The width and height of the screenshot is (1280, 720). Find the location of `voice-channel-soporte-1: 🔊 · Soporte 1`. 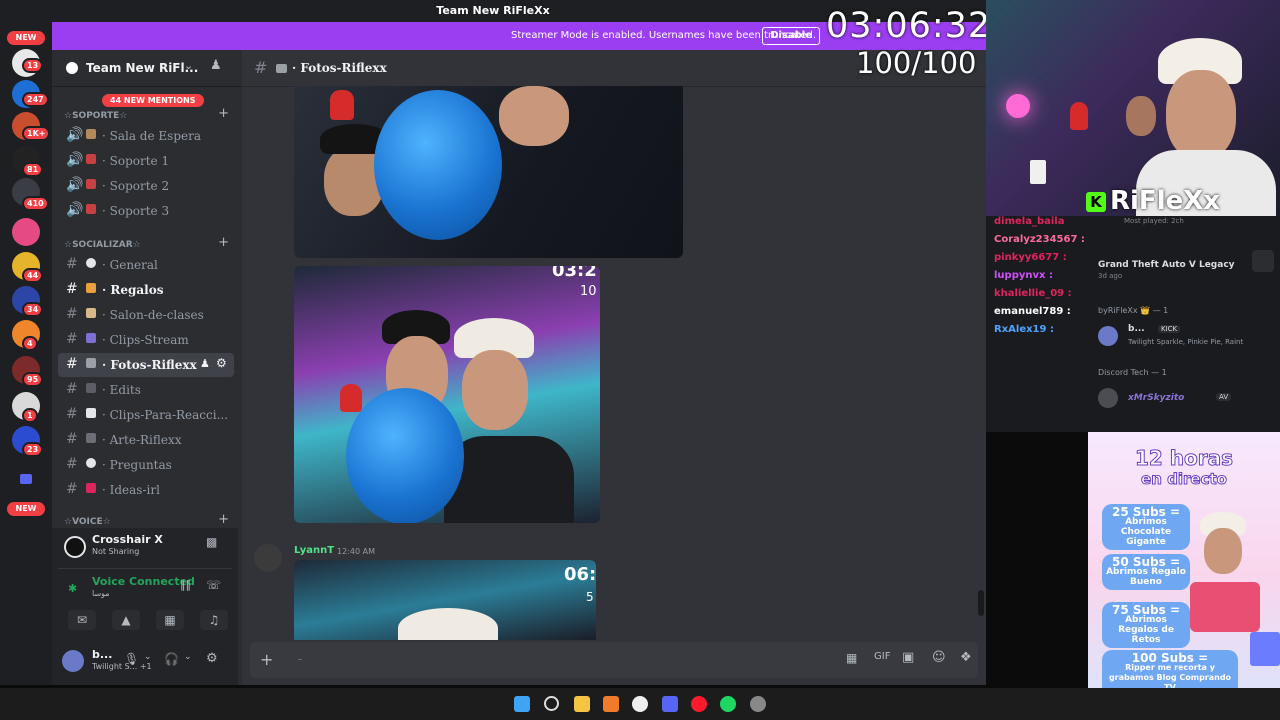

voice-channel-soporte-1: 🔊 · Soporte 1 is located at coordinates (146, 161).